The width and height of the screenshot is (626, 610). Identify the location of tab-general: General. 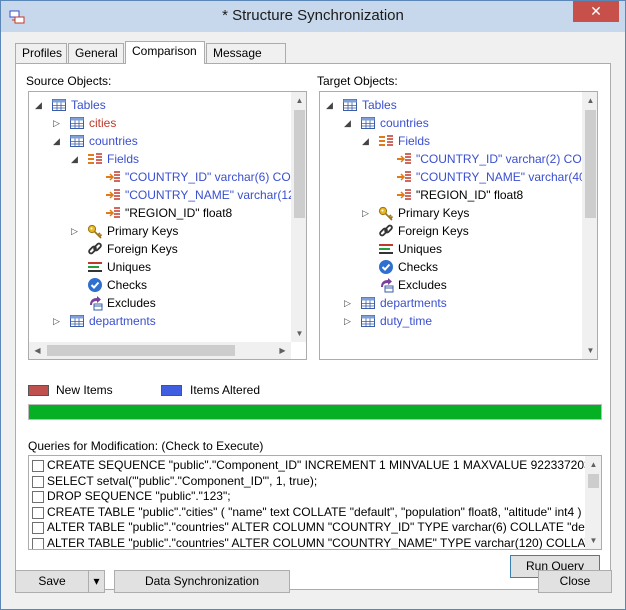
(96, 53).